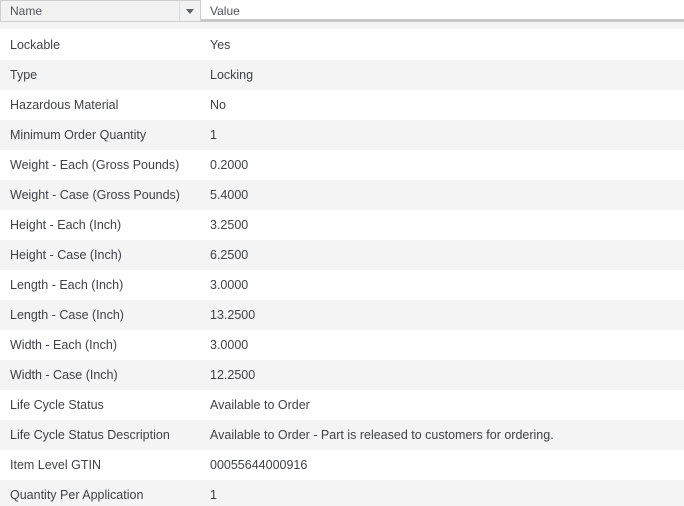 Image resolution: width=684 pixels, height=506 pixels. What do you see at coordinates (229, 165) in the screenshot?
I see `property-value-cell: 0.2000` at bounding box center [229, 165].